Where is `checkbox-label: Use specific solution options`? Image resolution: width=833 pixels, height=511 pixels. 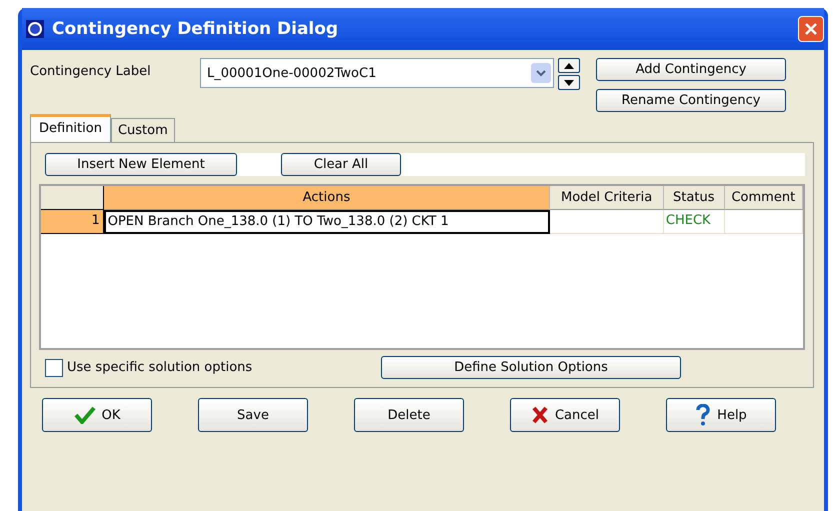 checkbox-label: Use specific solution options is located at coordinates (159, 367).